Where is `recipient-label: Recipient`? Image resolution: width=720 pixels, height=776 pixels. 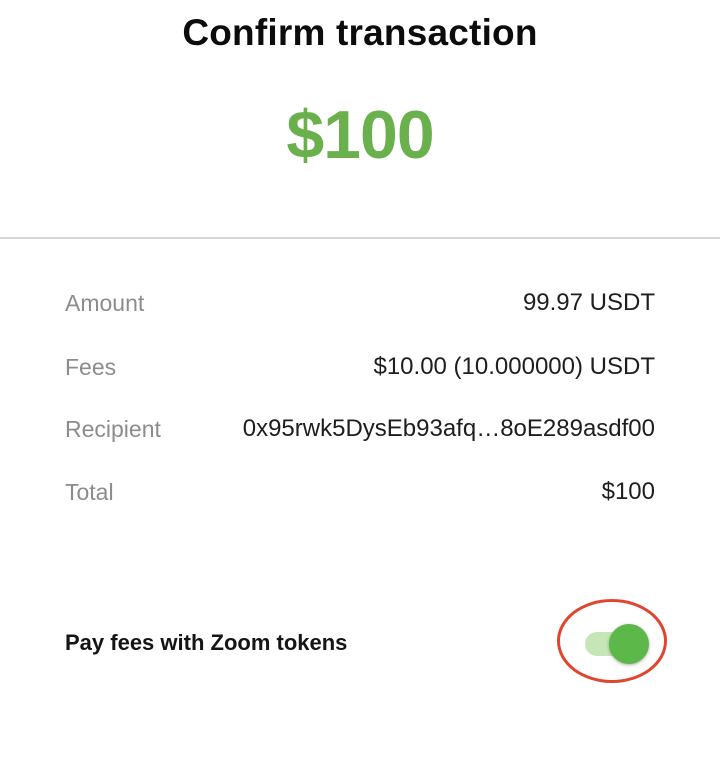
recipient-label: Recipient is located at coordinates (113, 428).